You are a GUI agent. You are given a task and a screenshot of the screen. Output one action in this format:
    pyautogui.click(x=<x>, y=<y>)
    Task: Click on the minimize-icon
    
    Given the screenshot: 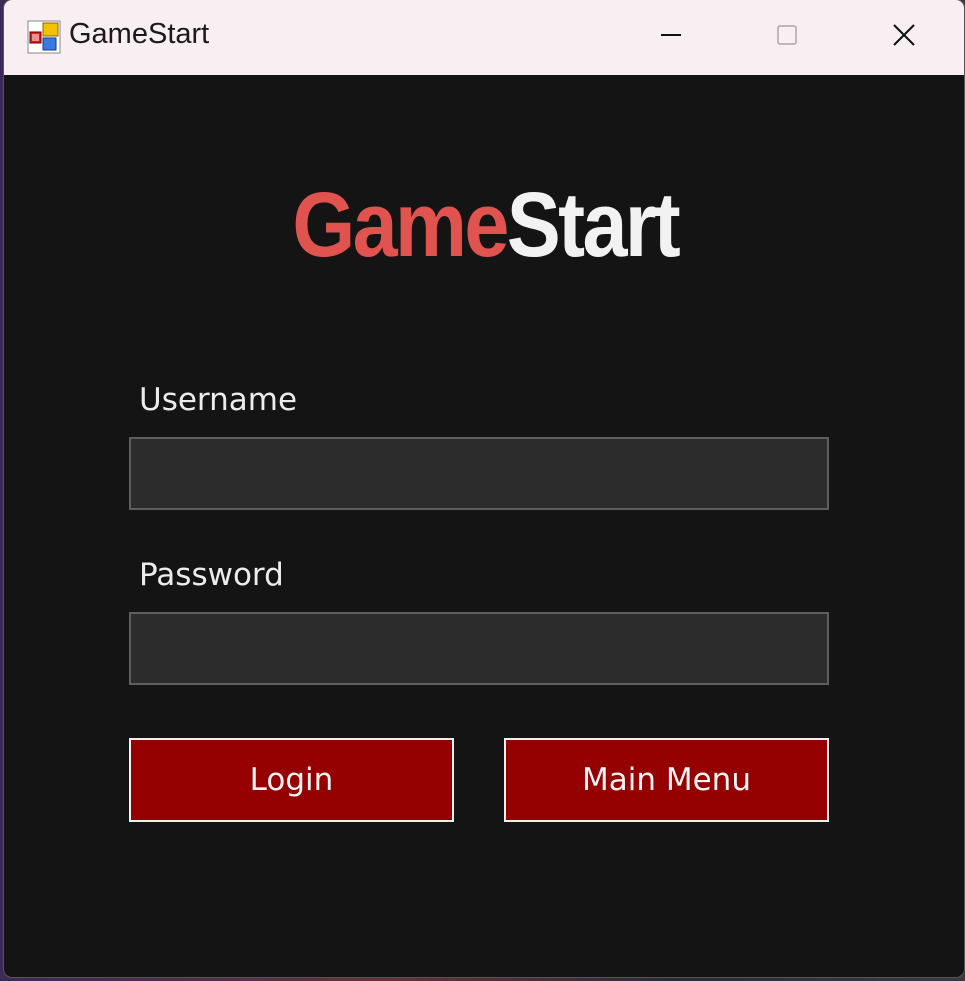 What is the action you would take?
    pyautogui.click(x=671, y=35)
    